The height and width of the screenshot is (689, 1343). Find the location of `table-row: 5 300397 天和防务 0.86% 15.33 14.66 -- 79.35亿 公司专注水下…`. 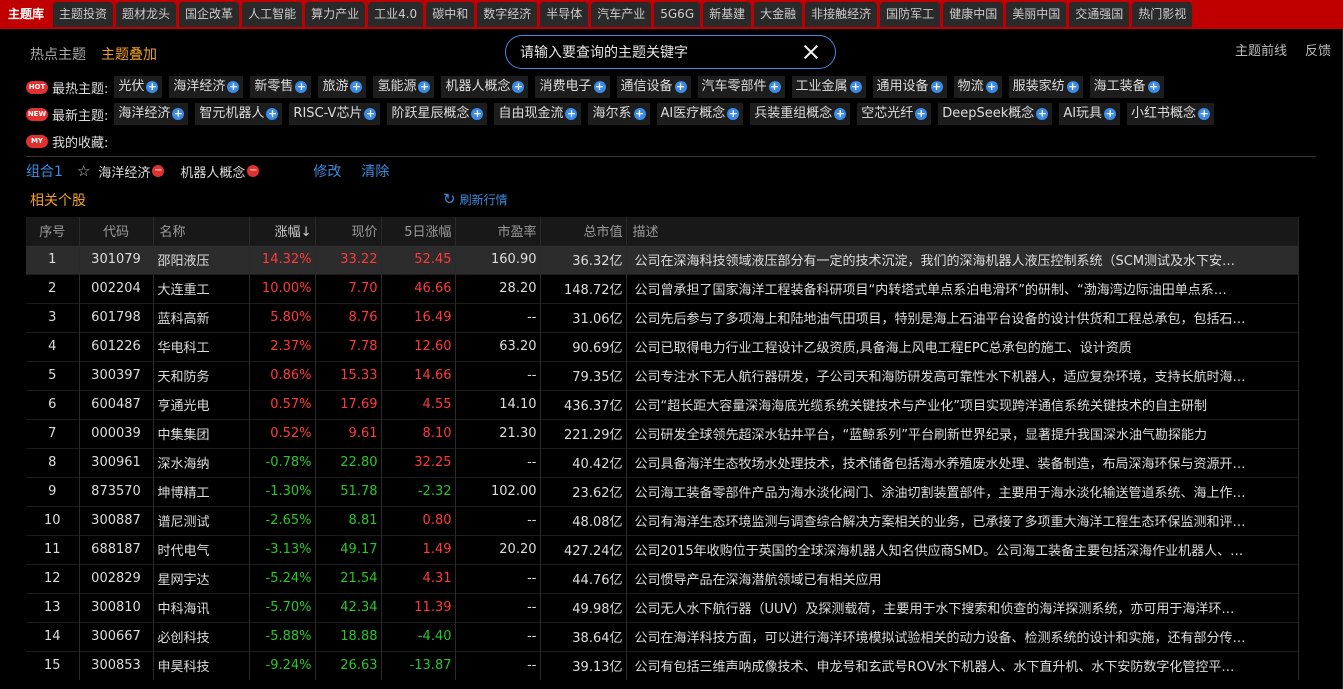

table-row: 5 300397 天和防务 0.86% 15.33 14.66 -- 79.35亿 公司专注水下… is located at coordinates (662, 375).